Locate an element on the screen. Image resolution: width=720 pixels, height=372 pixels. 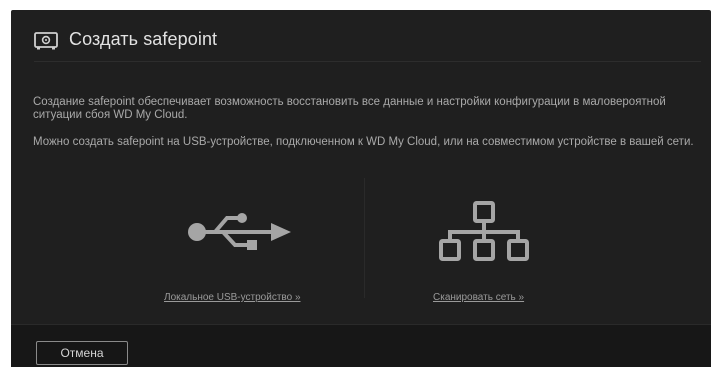
local-usb-device-link: Локальное USB-устройство » is located at coordinates (232, 297).